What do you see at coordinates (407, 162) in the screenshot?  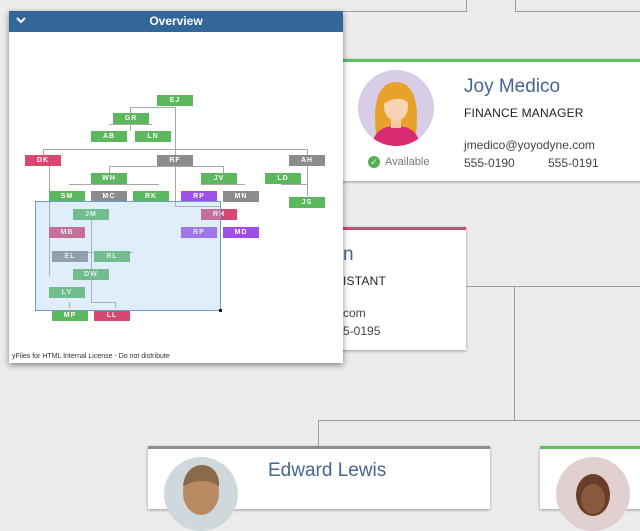 I see `status-label: Available` at bounding box center [407, 162].